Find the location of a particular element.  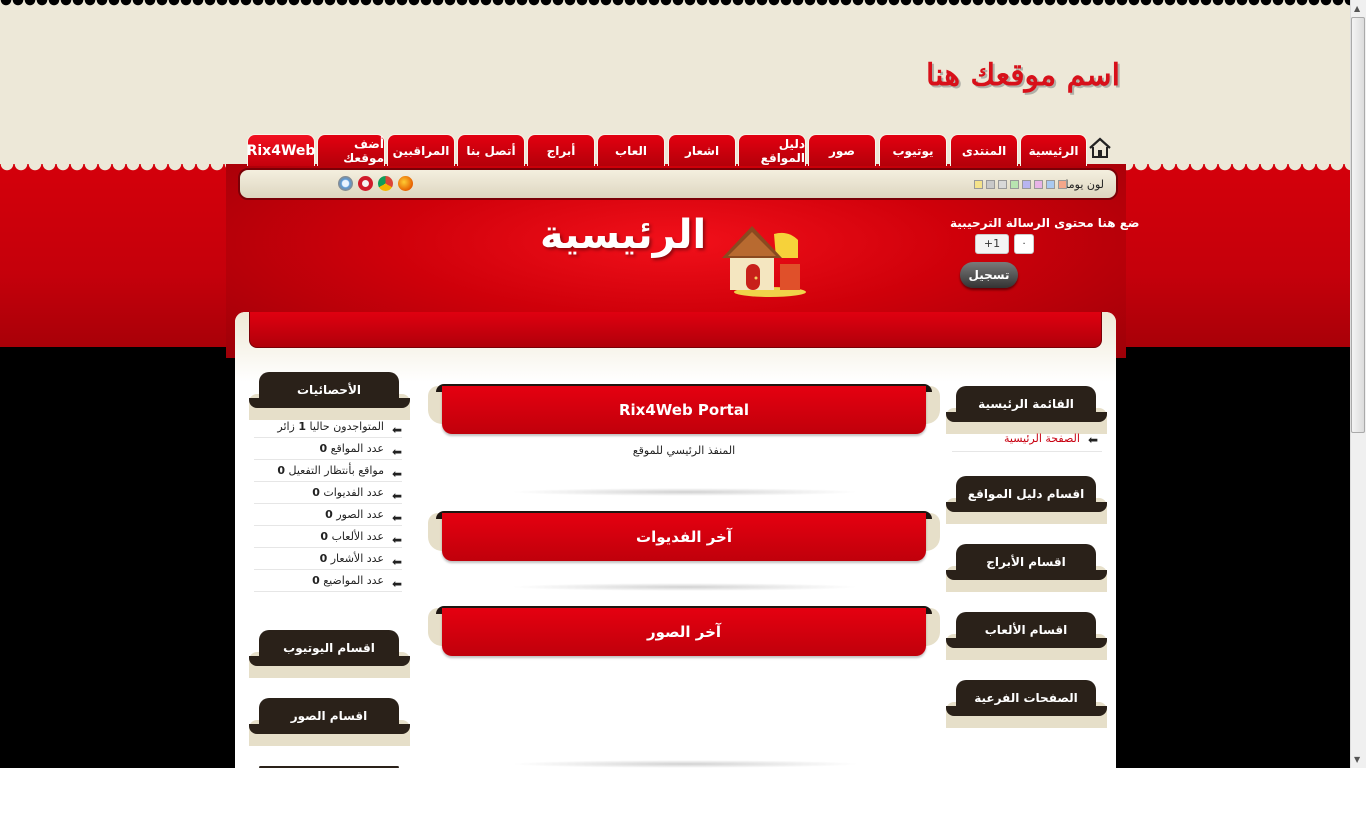

nav-tab-label: أتصل بنا is located at coordinates (491, 150).